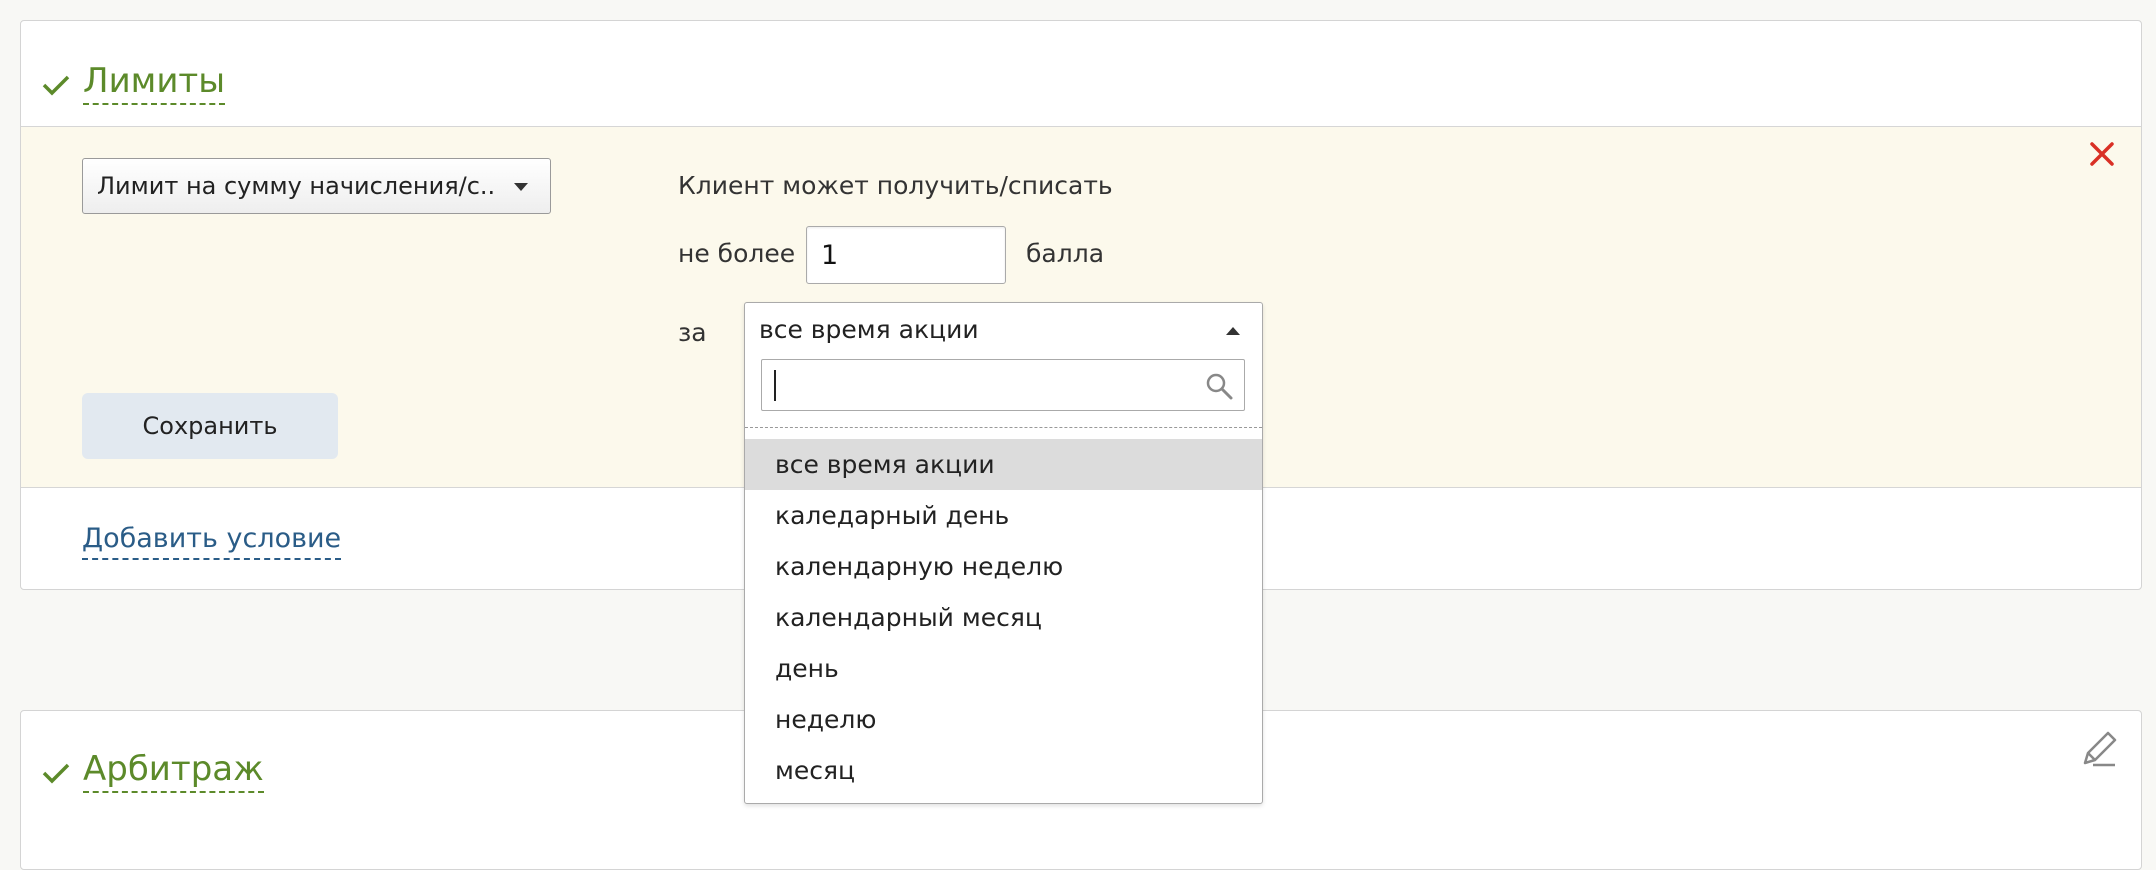  What do you see at coordinates (737, 253) in the screenshot?
I see `not-more-label: не более` at bounding box center [737, 253].